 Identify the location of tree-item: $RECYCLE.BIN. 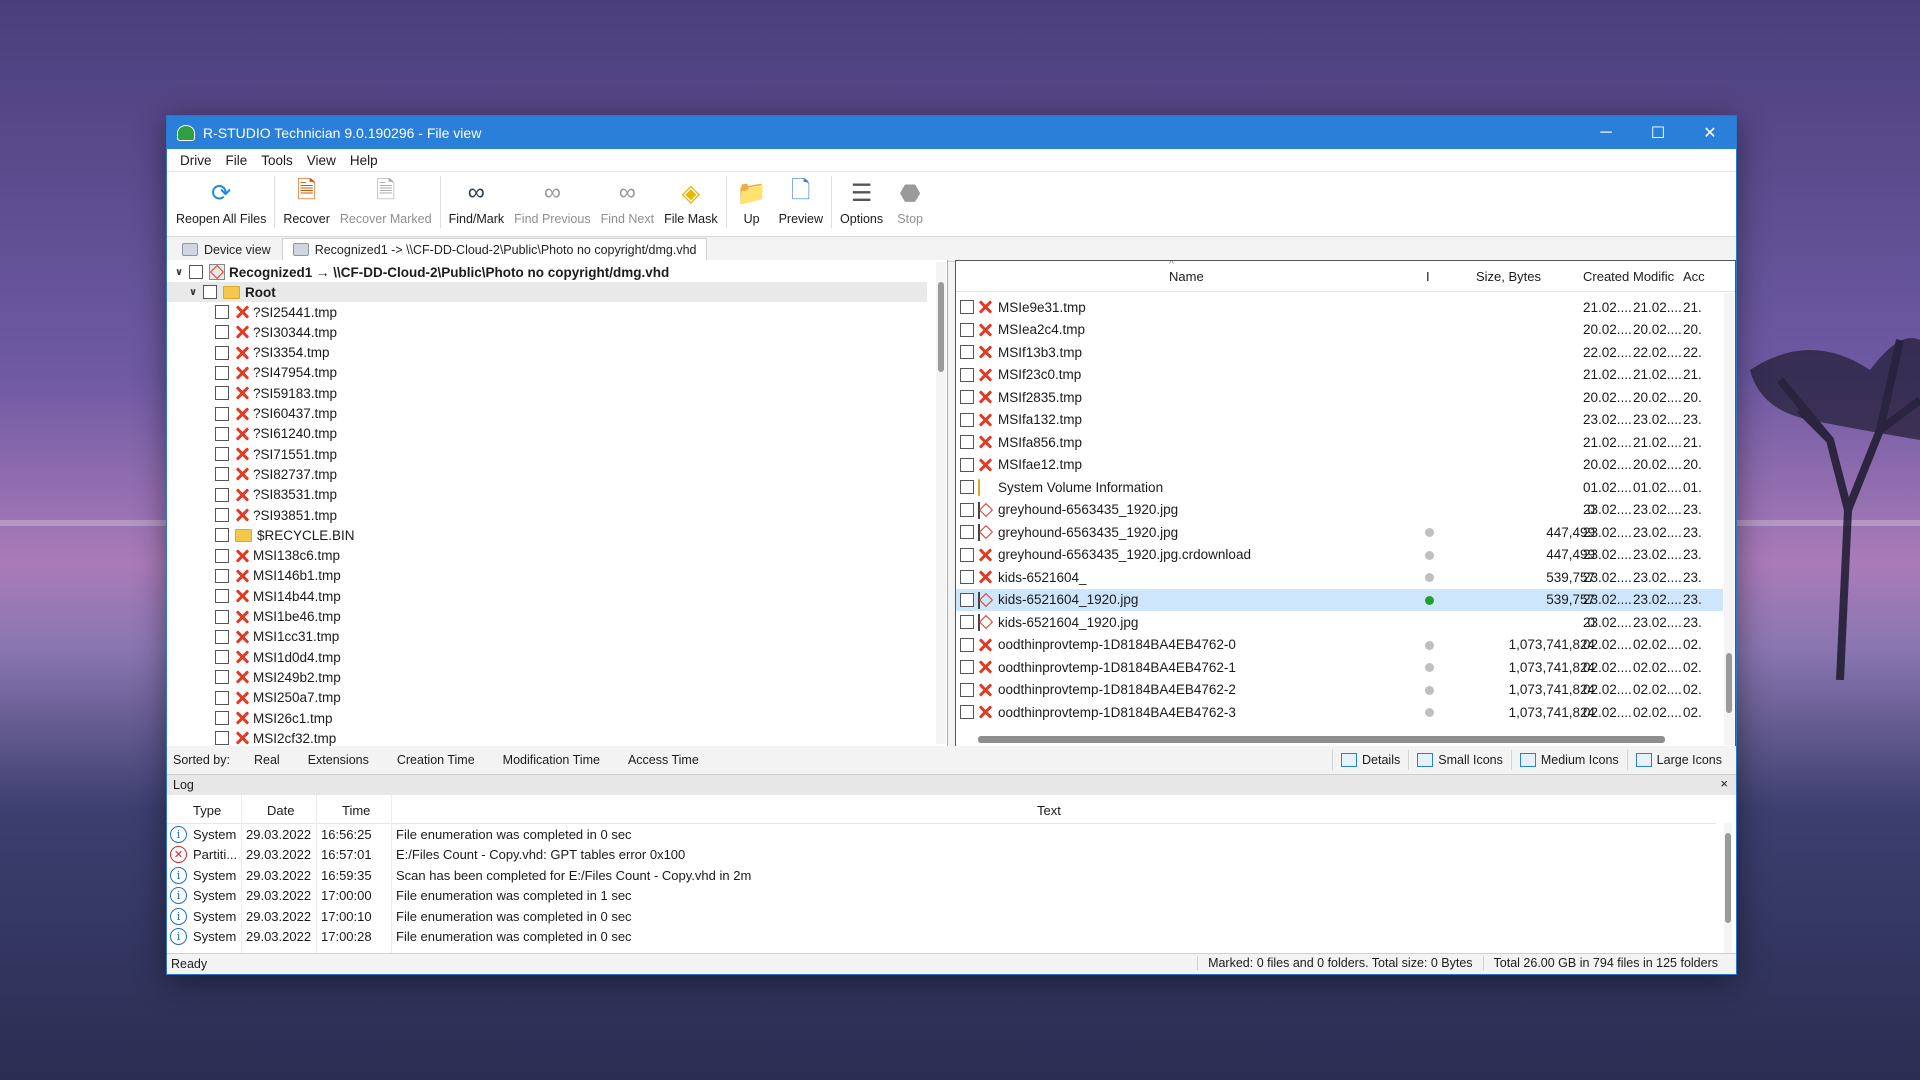
(285, 535).